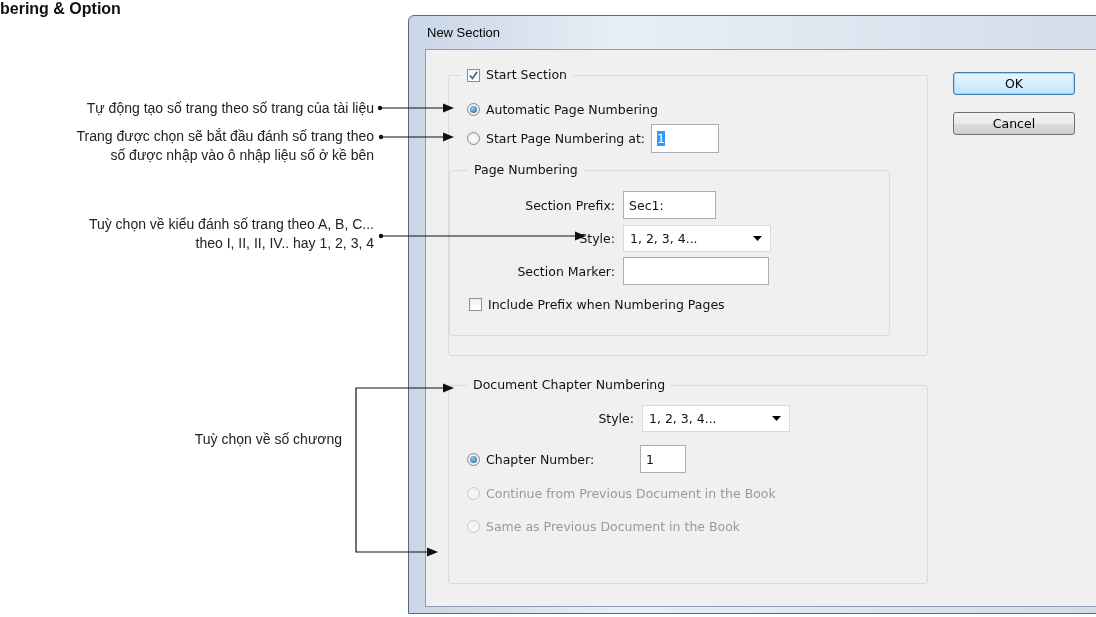  I want to click on dialog-button: OK, so click(1014, 83).